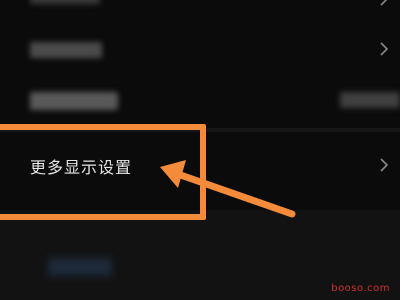 The image size is (400, 300). Describe the element at coordinates (80, 267) in the screenshot. I see `blurred-button` at that location.